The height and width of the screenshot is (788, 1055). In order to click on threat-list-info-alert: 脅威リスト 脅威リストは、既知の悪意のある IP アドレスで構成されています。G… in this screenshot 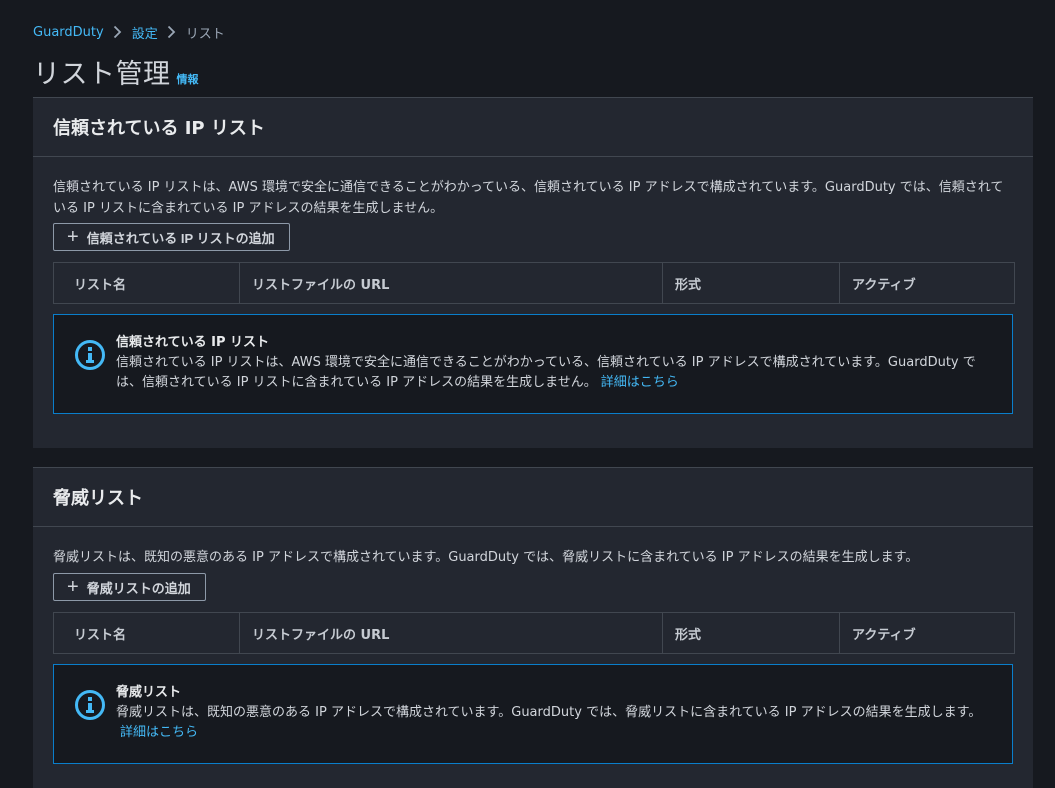, I will do `click(533, 714)`.